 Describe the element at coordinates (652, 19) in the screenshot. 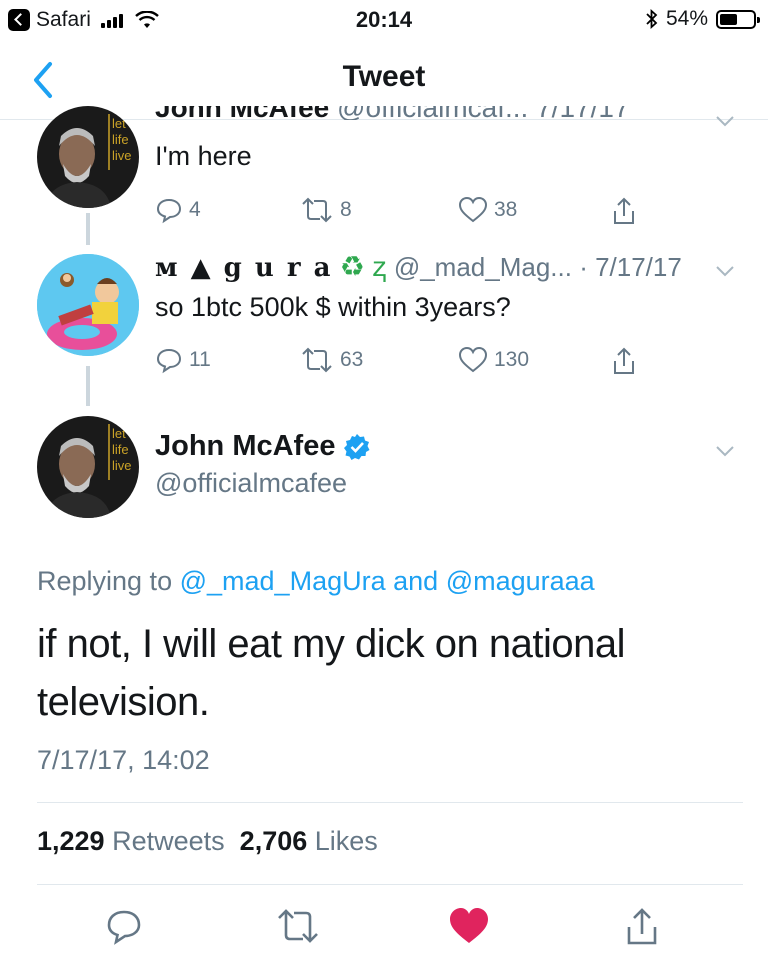

I see `bluetooth-icon` at that location.